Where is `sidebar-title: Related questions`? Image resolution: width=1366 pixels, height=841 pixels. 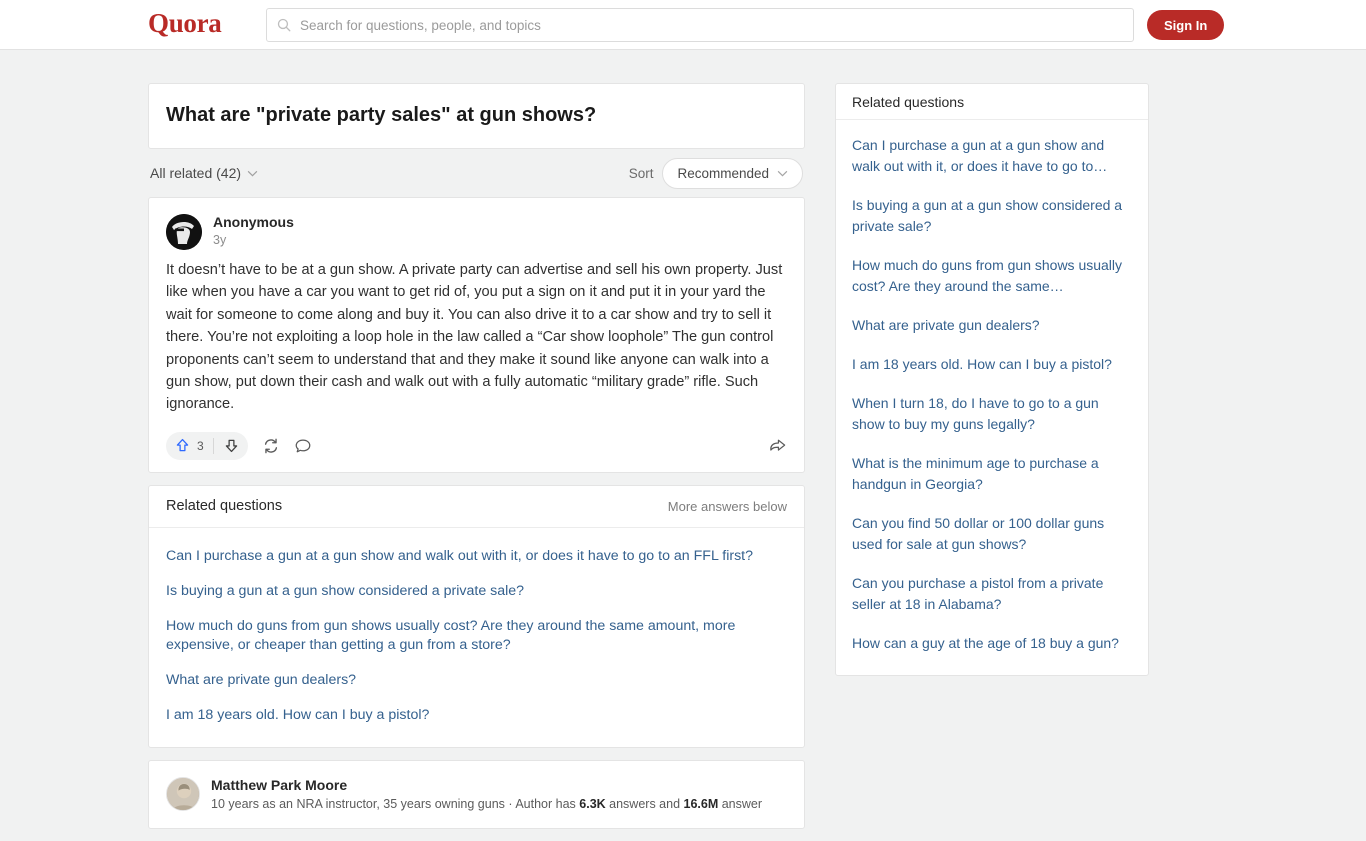 sidebar-title: Related questions is located at coordinates (992, 102).